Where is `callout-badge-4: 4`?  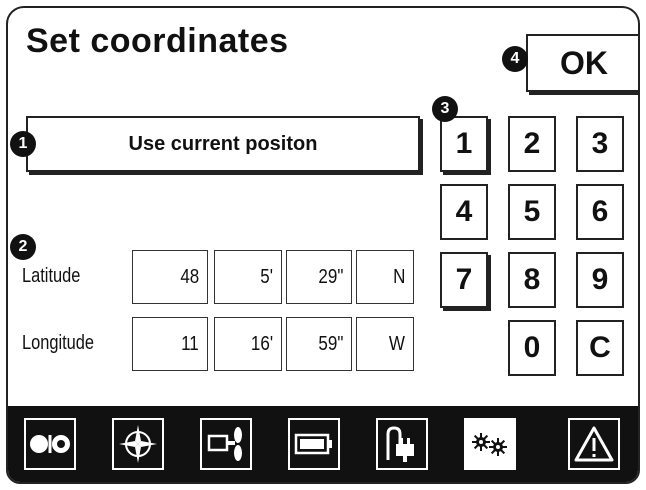
callout-badge-4: 4 is located at coordinates (515, 59).